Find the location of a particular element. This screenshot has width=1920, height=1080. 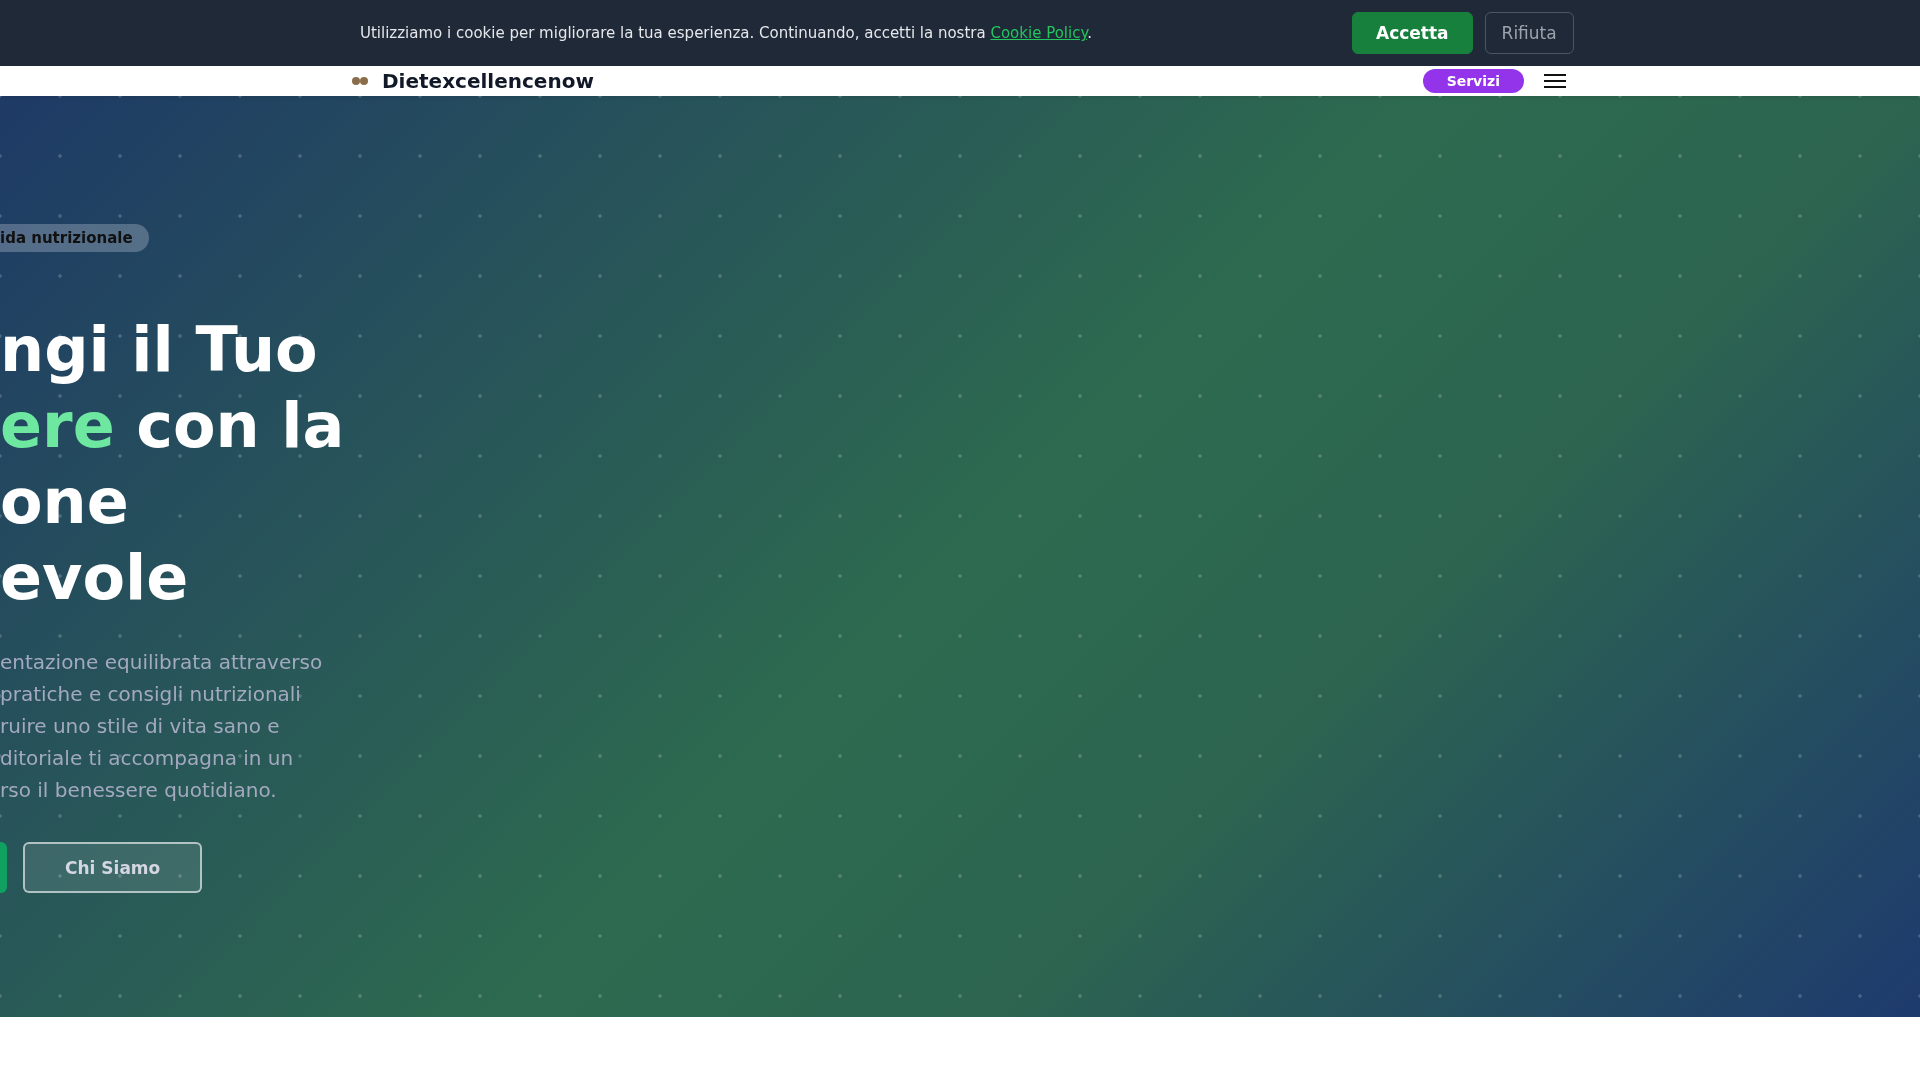

about-button: Chi Siamo is located at coordinates (113, 867).